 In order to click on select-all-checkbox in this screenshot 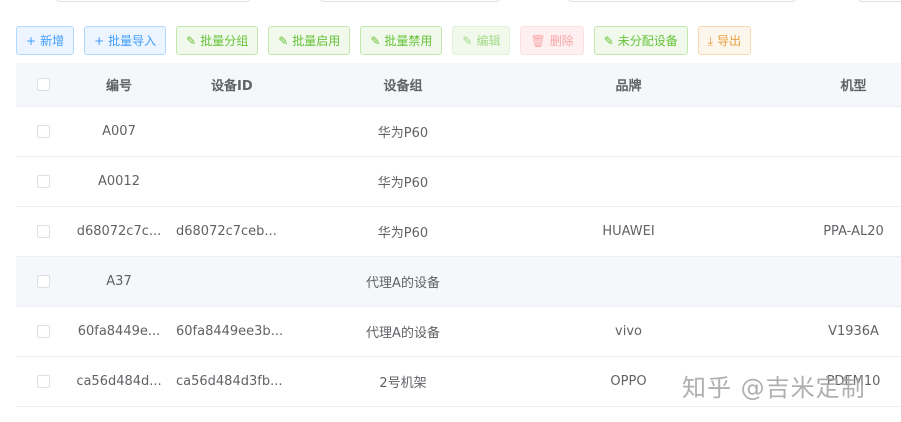, I will do `click(43, 84)`.